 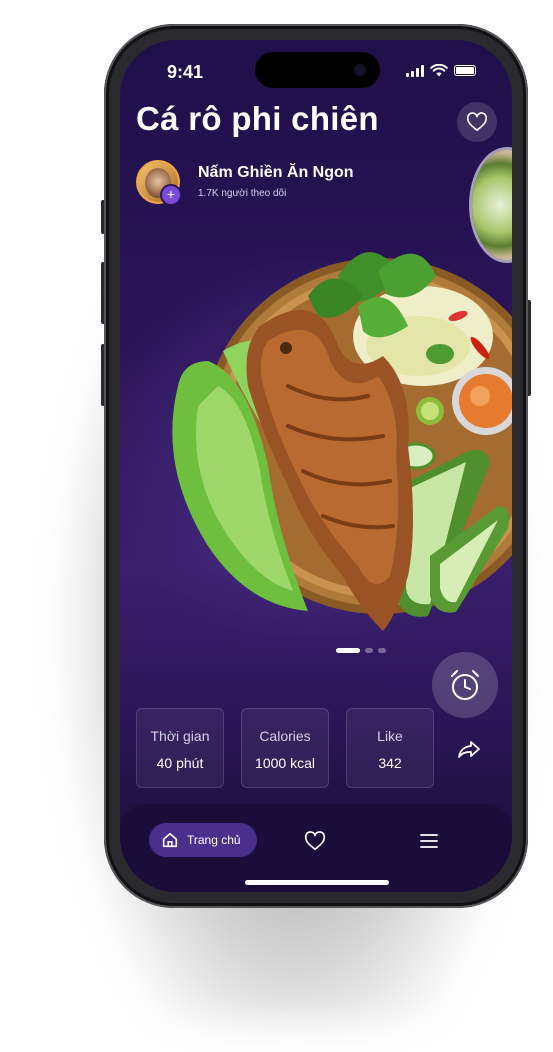 I want to click on author-name: Nấm Ghiền Ăn Ngon, so click(x=276, y=173).